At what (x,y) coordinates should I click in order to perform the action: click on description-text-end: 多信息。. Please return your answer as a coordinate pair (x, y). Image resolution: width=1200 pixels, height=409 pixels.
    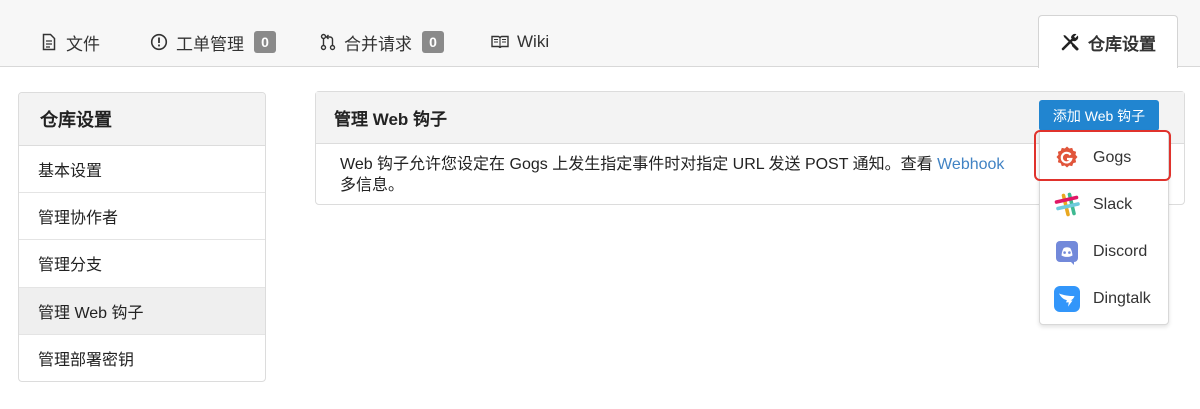
    Looking at the image, I should click on (372, 185).